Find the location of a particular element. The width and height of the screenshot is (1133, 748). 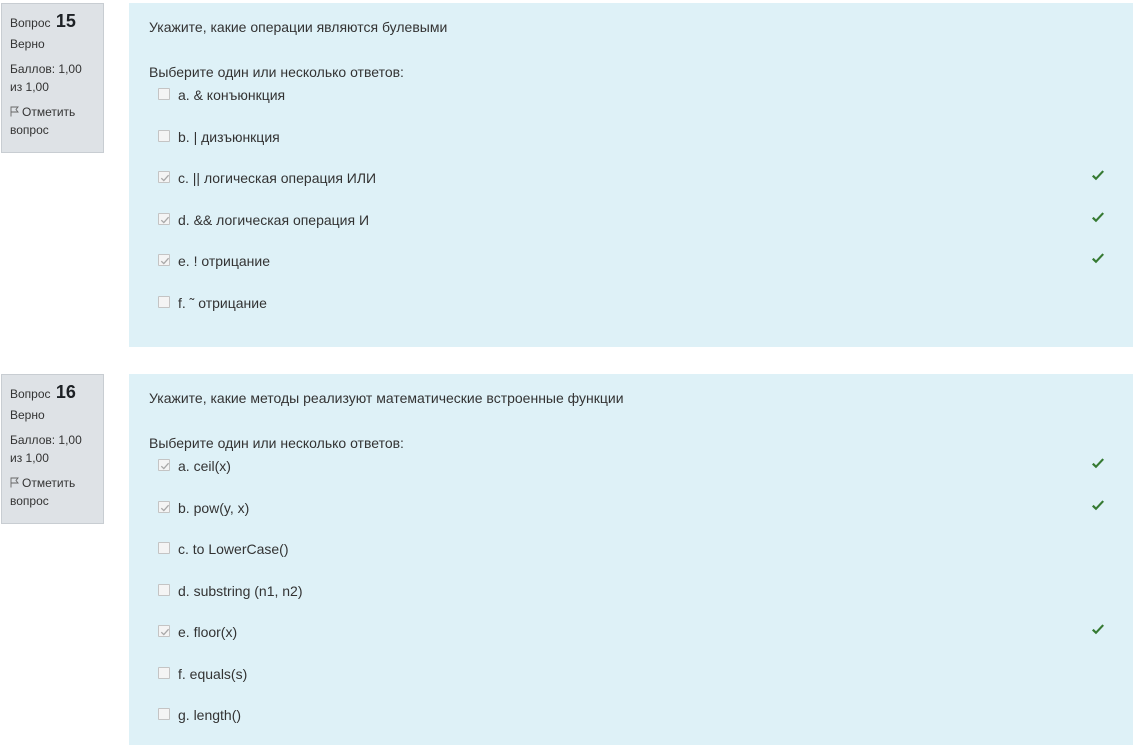

answer-option: c. || логическая операция ИЛИ is located at coordinates (631, 190).